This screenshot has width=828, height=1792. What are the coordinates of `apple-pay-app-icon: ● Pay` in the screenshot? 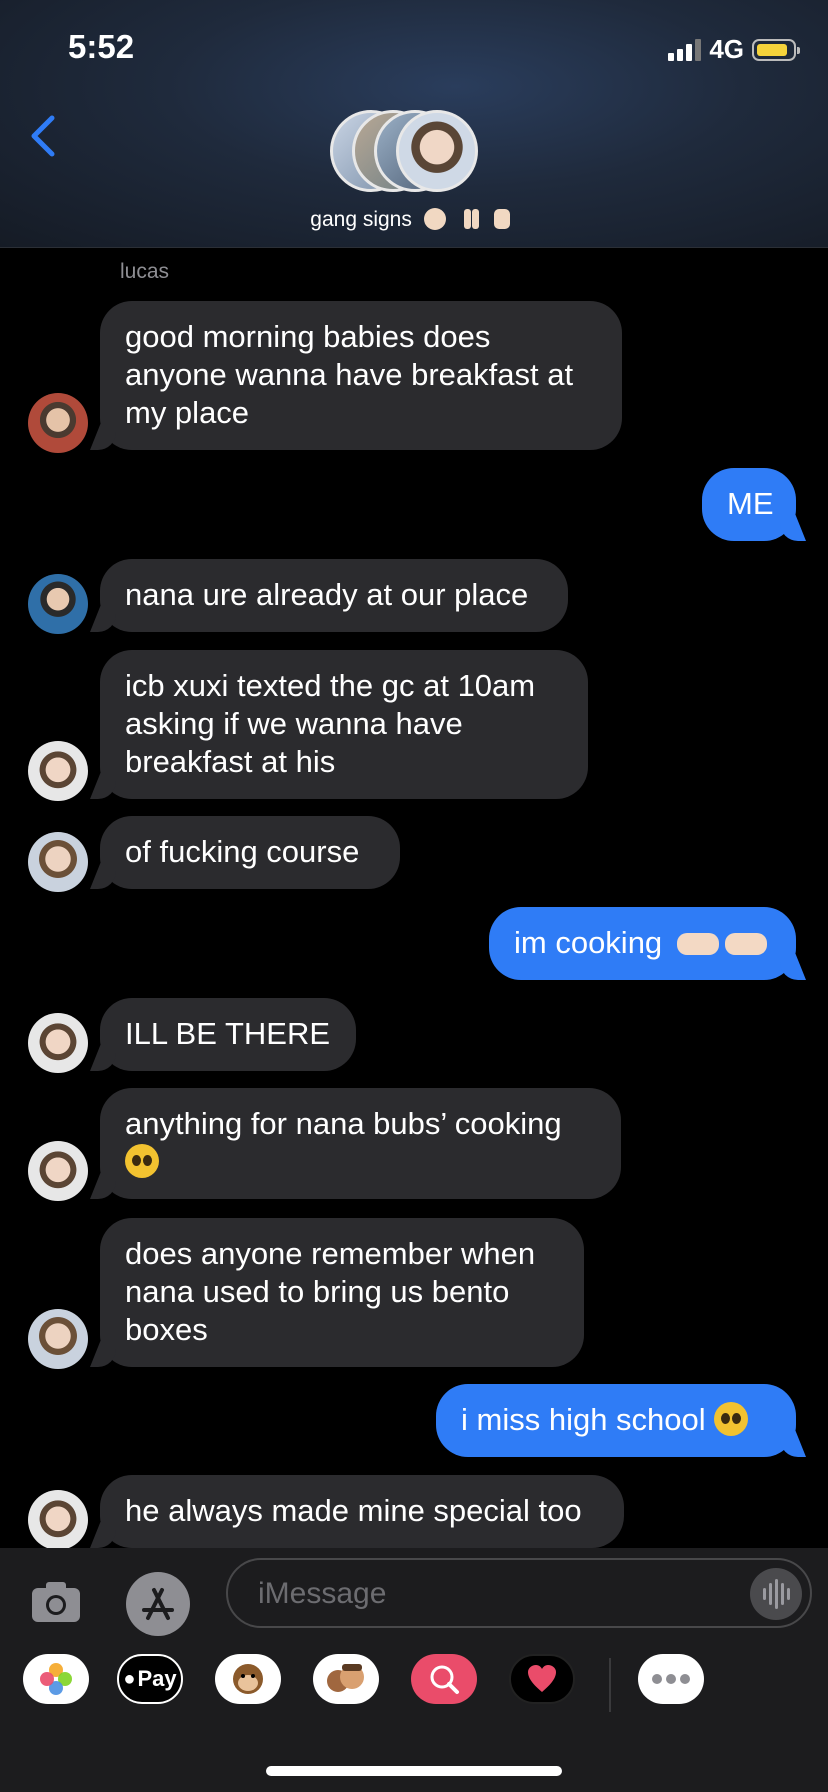 It's located at (150, 1679).